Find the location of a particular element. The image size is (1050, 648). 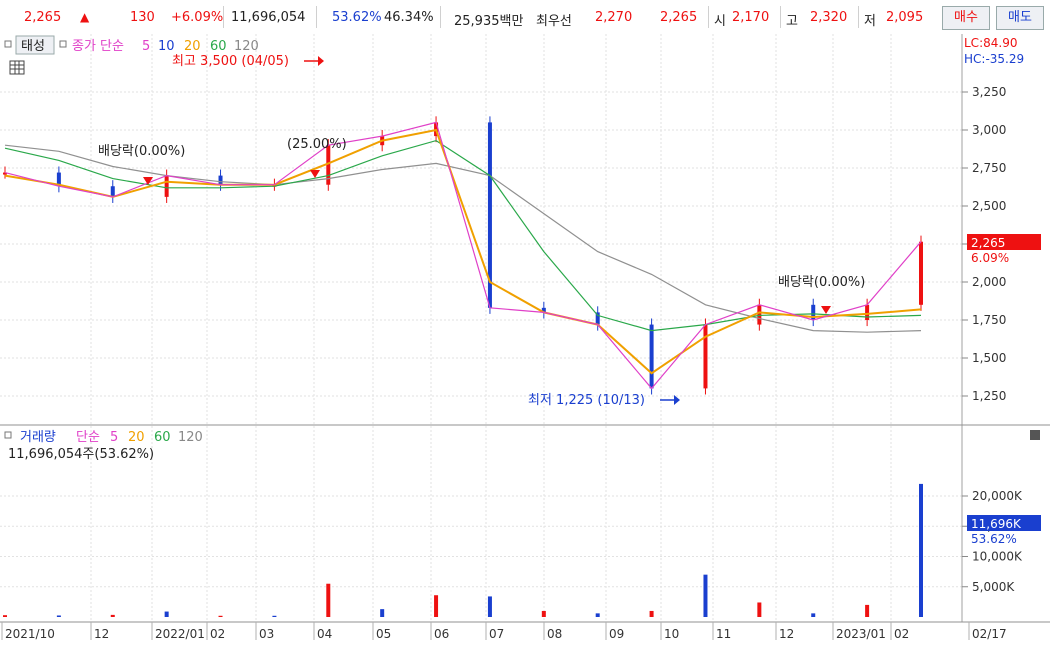

trade-volume: 11,696,054 is located at coordinates (268, 17).